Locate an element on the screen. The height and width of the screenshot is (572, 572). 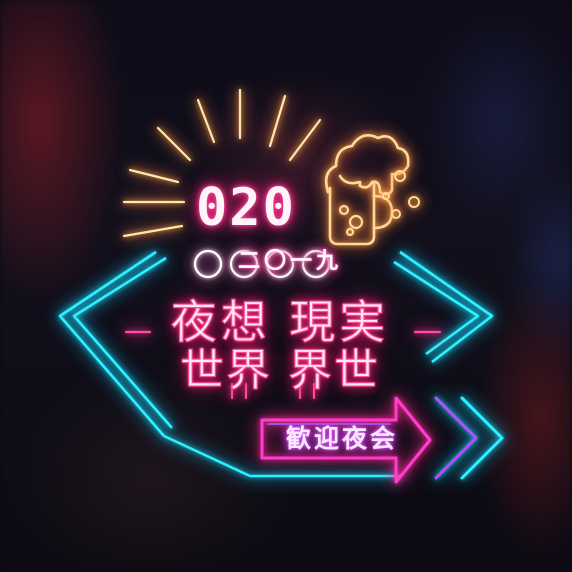
year-chinese: 二〇一九 is located at coordinates (289, 261).